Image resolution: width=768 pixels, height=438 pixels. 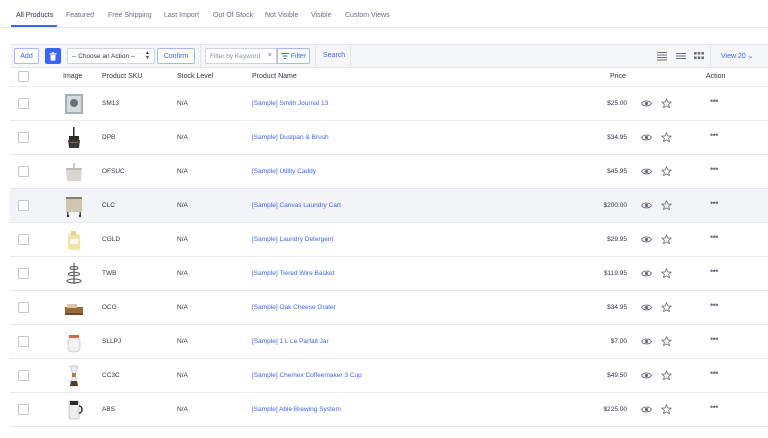 What do you see at coordinates (293, 273) in the screenshot?
I see `product-name-link: [Sample] Tiered Wire Basket` at bounding box center [293, 273].